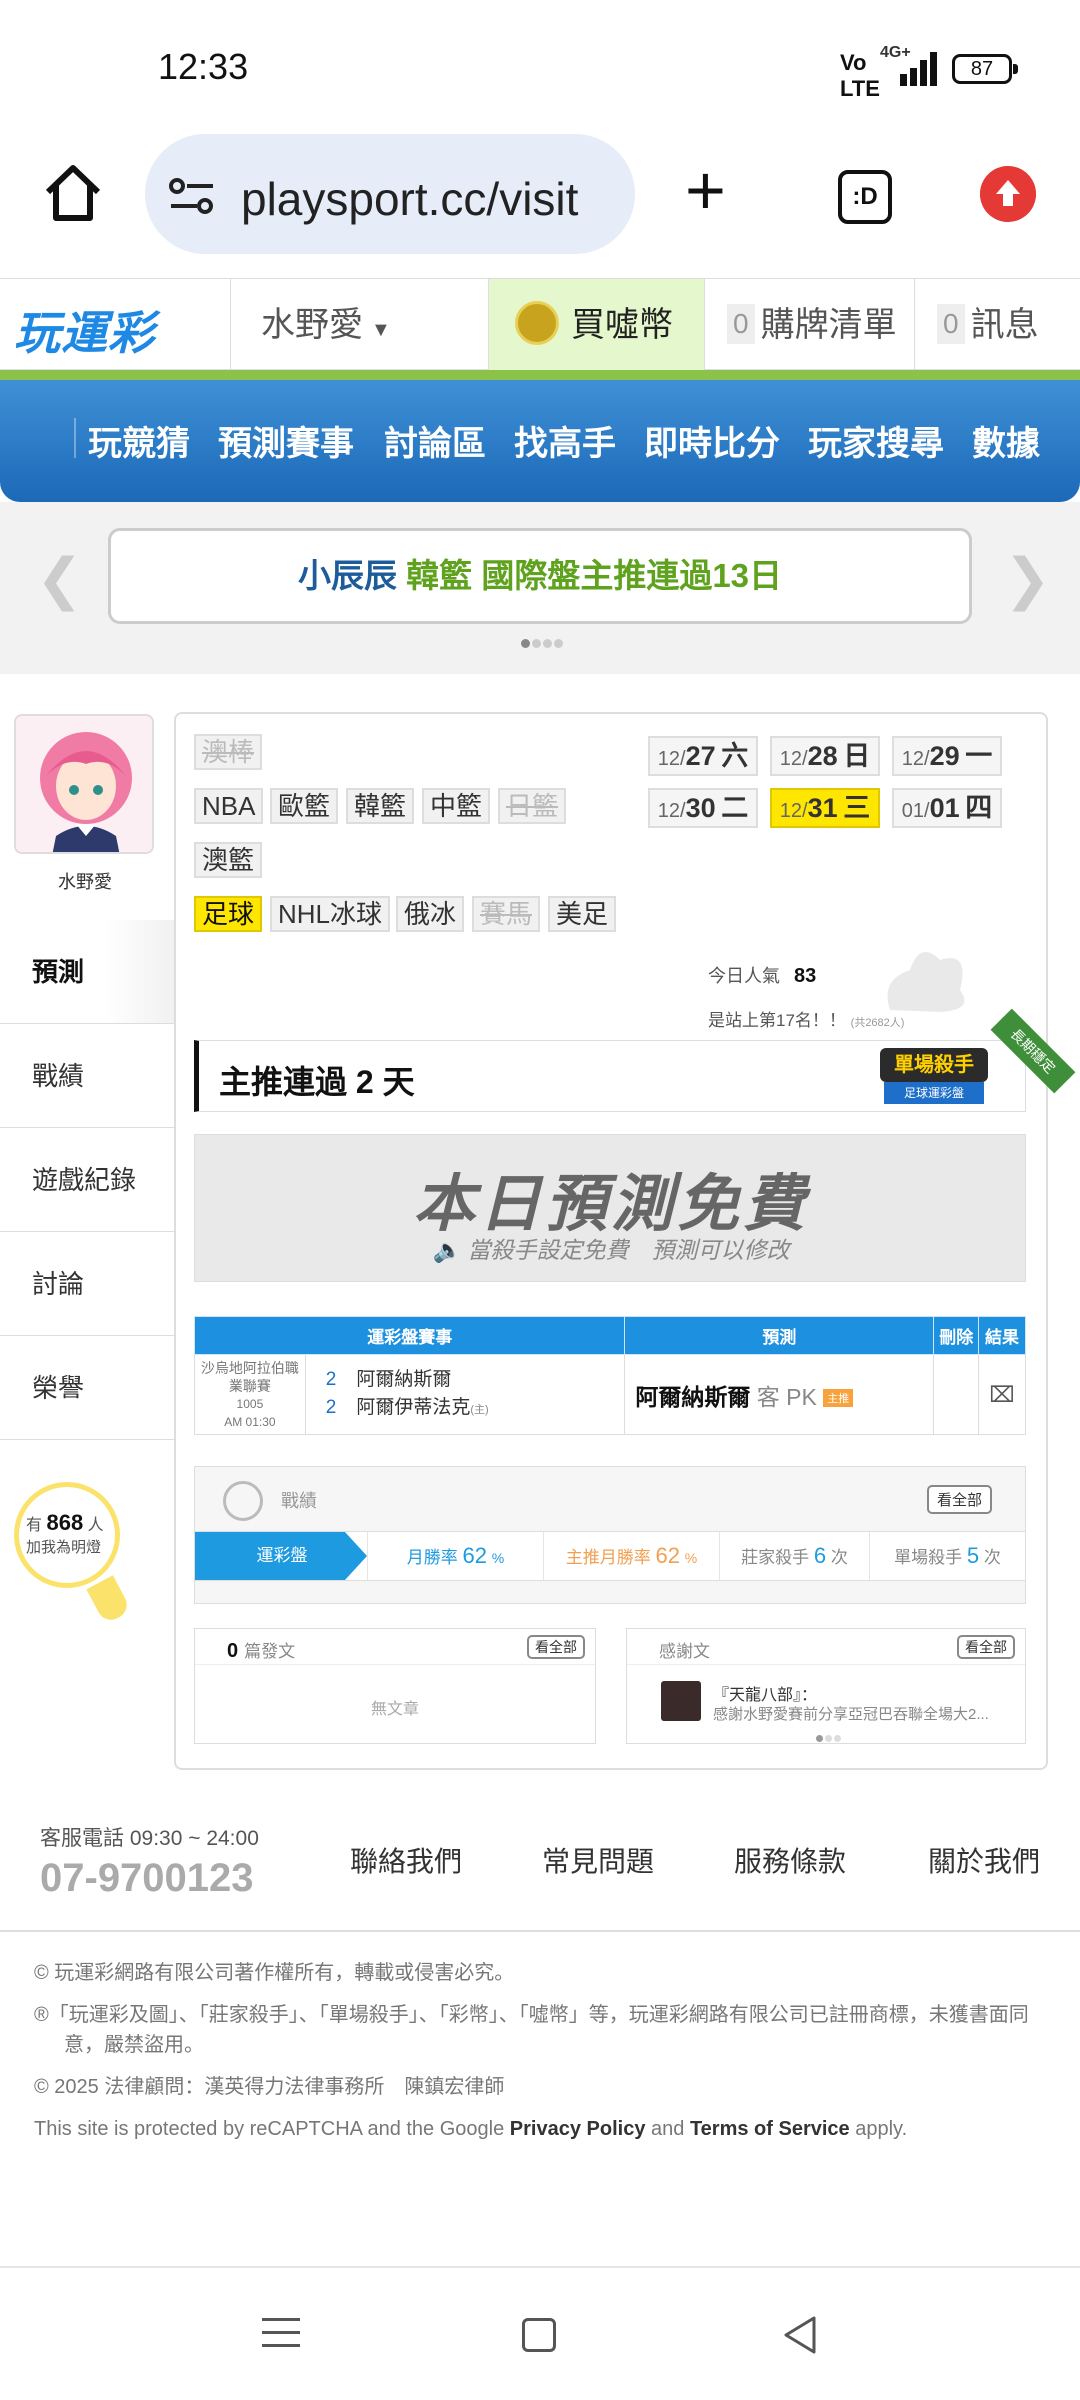  I want to click on cart-button: 0 購牌清單, so click(809, 325).